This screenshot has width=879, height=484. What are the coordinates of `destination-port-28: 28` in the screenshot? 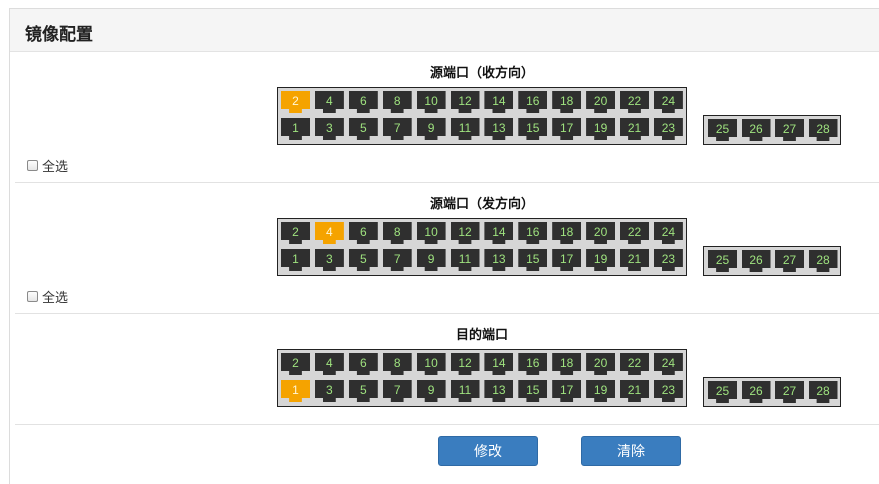 It's located at (823, 392).